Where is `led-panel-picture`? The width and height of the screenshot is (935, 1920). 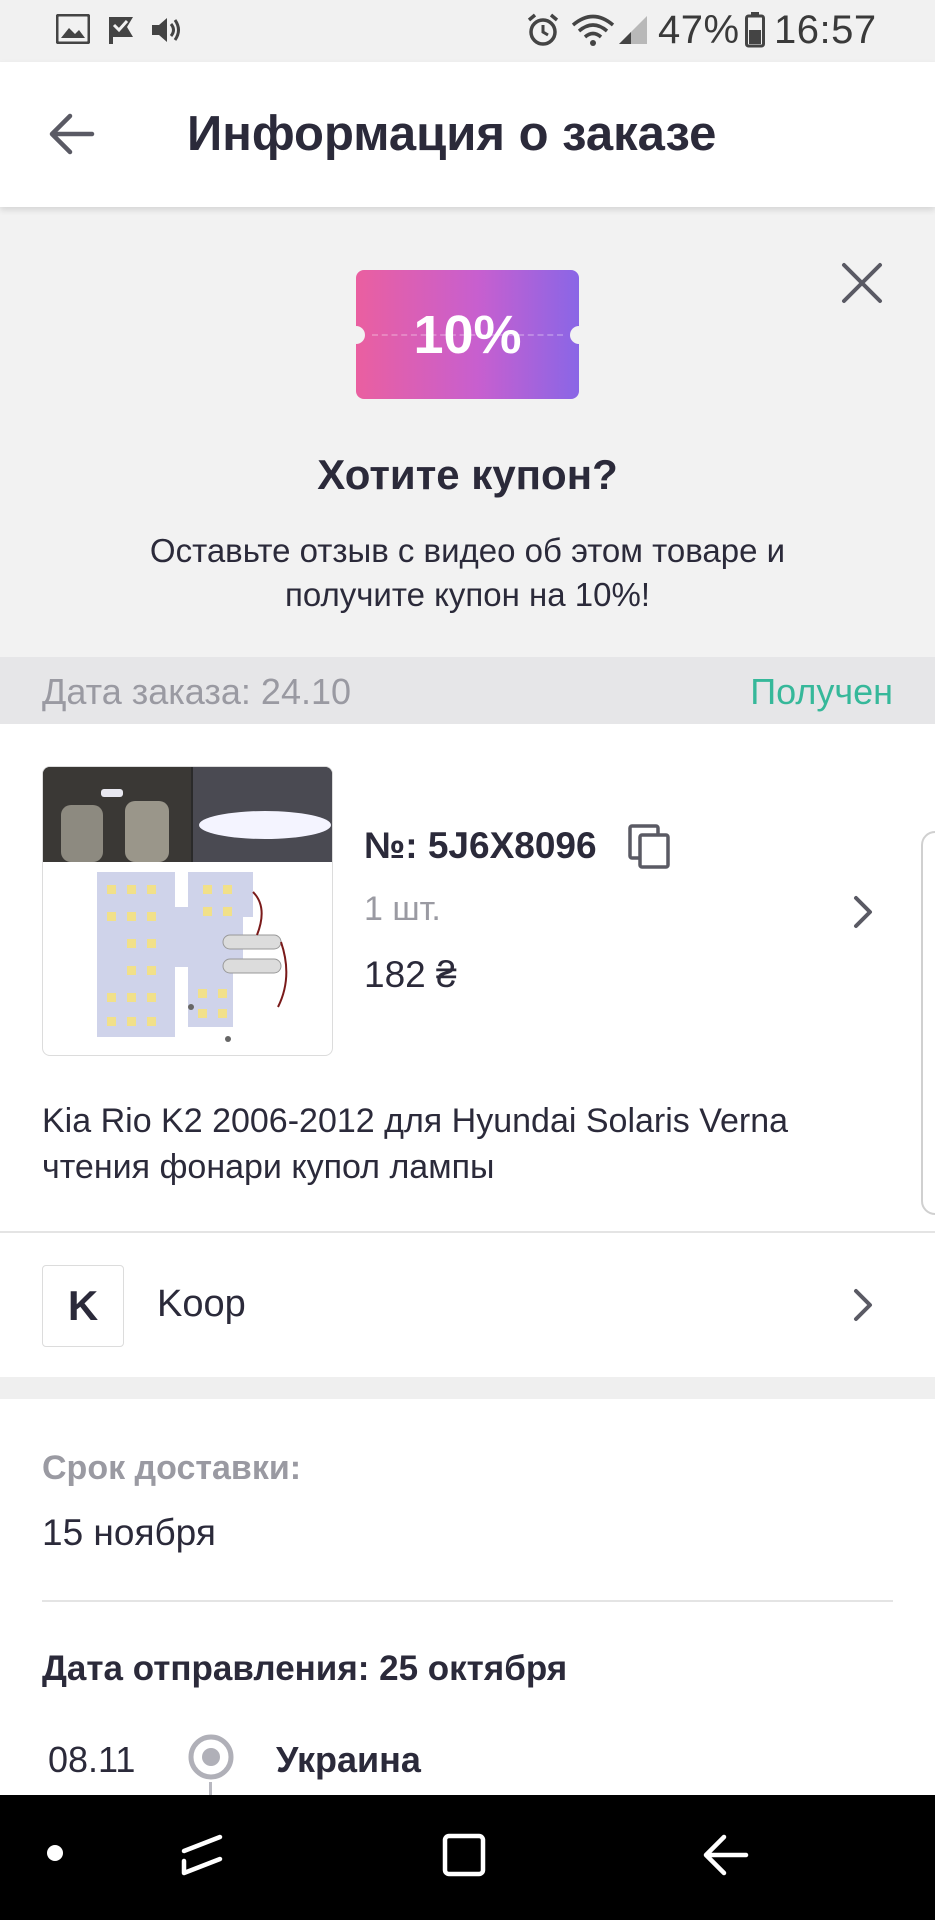
led-panel-picture is located at coordinates (187, 904).